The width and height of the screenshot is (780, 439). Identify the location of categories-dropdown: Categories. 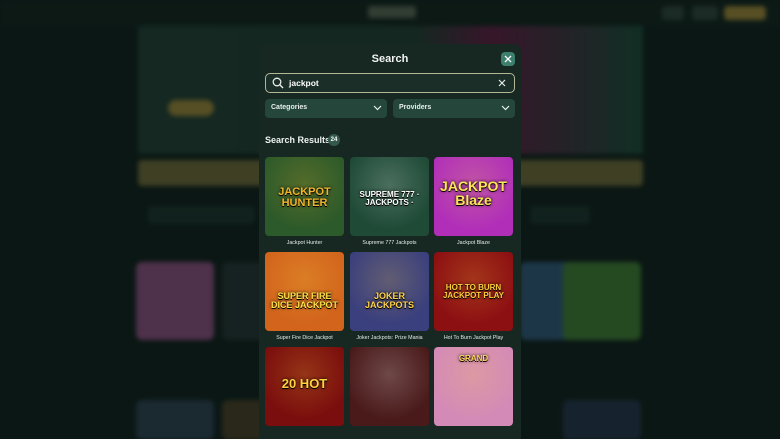
(326, 108).